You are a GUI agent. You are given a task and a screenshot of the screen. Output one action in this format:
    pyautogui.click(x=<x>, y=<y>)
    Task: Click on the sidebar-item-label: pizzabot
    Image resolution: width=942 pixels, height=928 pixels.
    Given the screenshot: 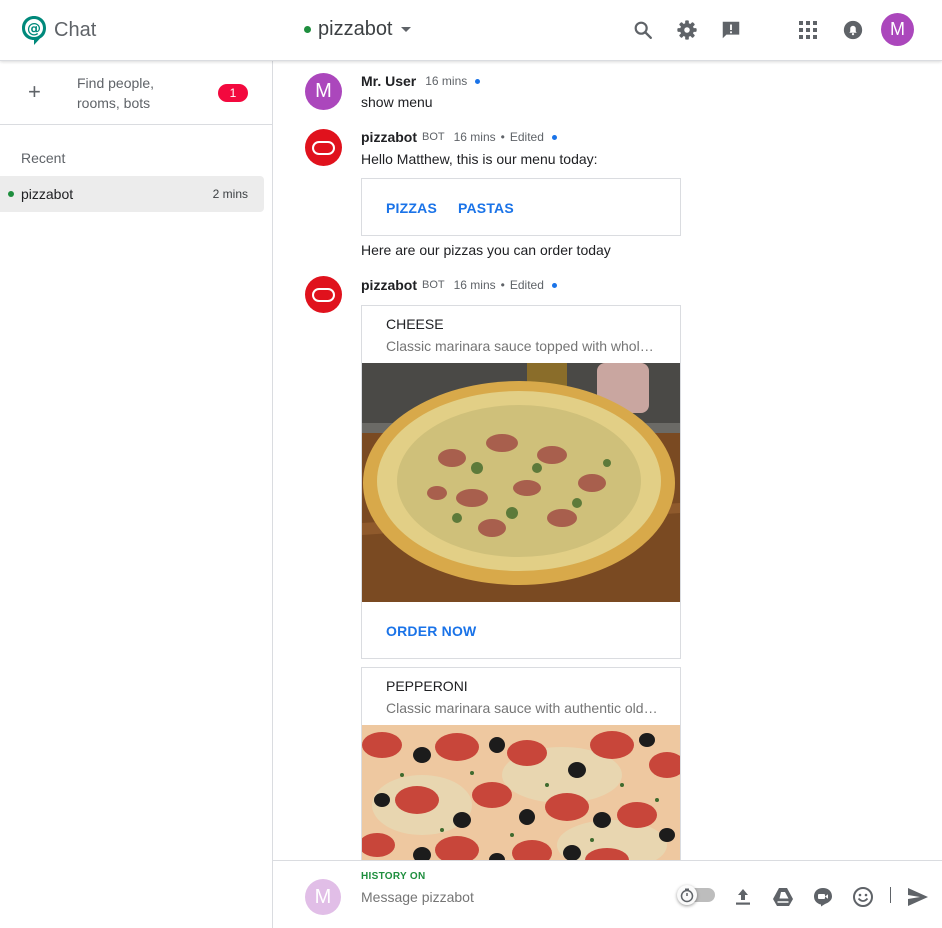 What is the action you would take?
    pyautogui.click(x=47, y=194)
    